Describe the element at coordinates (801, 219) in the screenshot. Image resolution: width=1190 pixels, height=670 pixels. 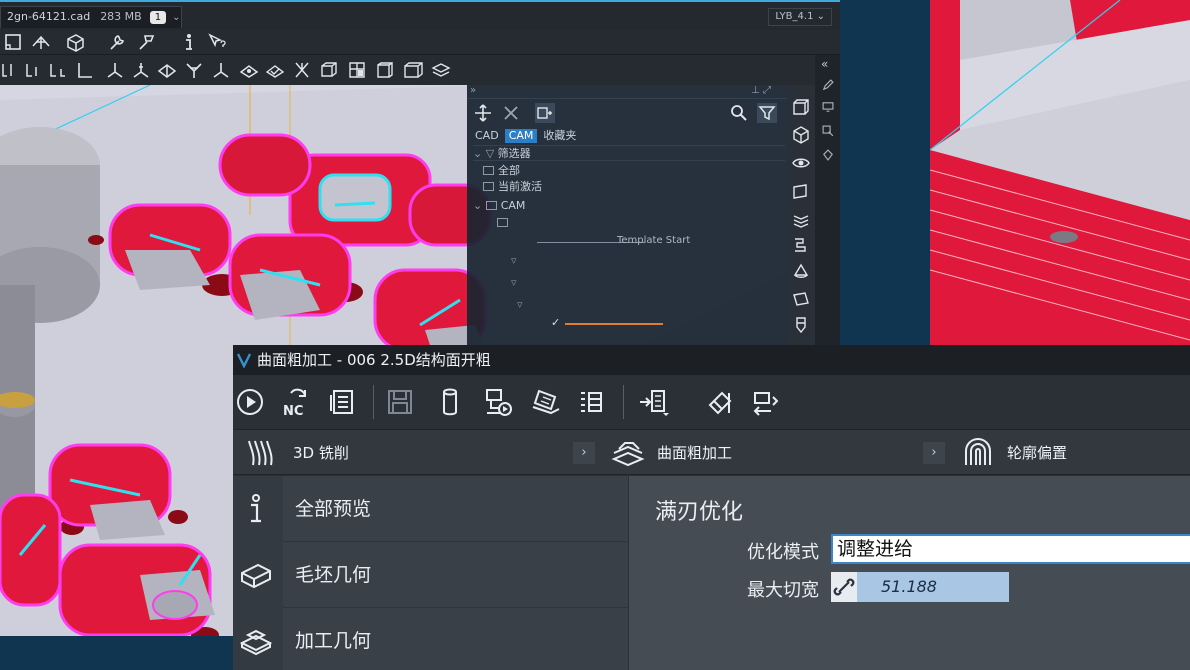
I see `layers-icon` at that location.